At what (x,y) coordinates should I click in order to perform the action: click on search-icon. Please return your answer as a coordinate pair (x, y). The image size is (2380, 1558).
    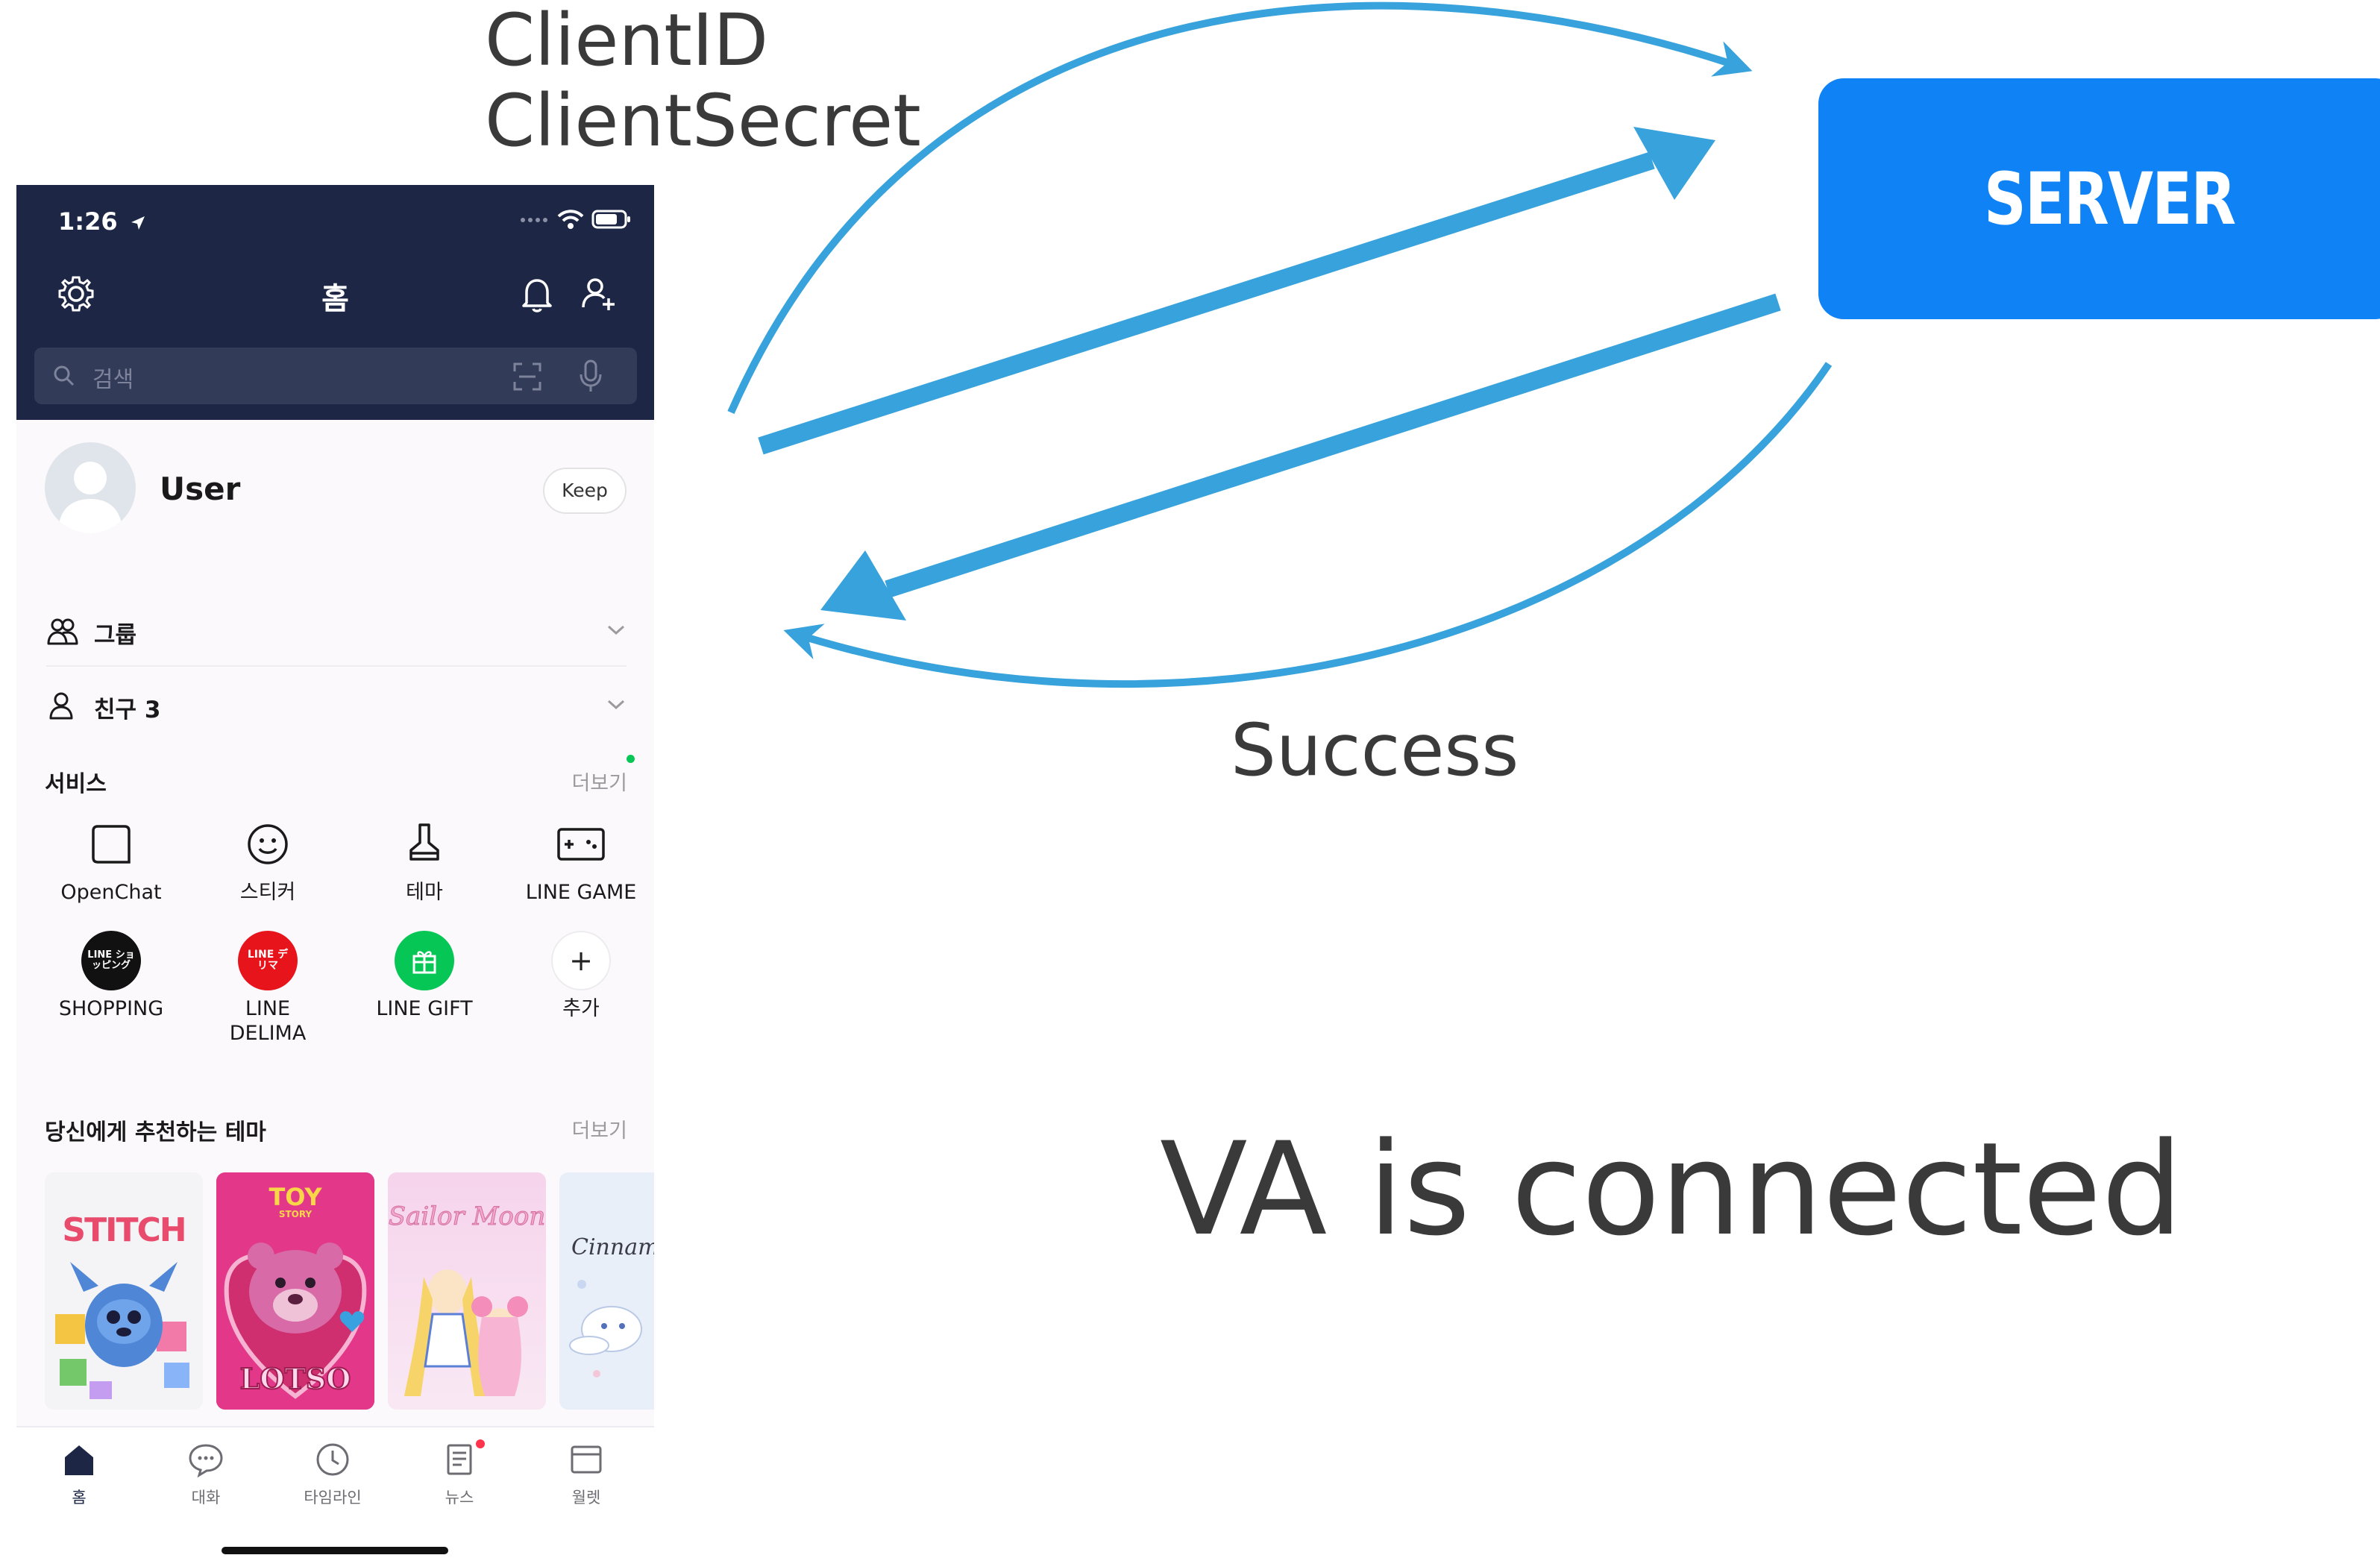
    Looking at the image, I should click on (64, 375).